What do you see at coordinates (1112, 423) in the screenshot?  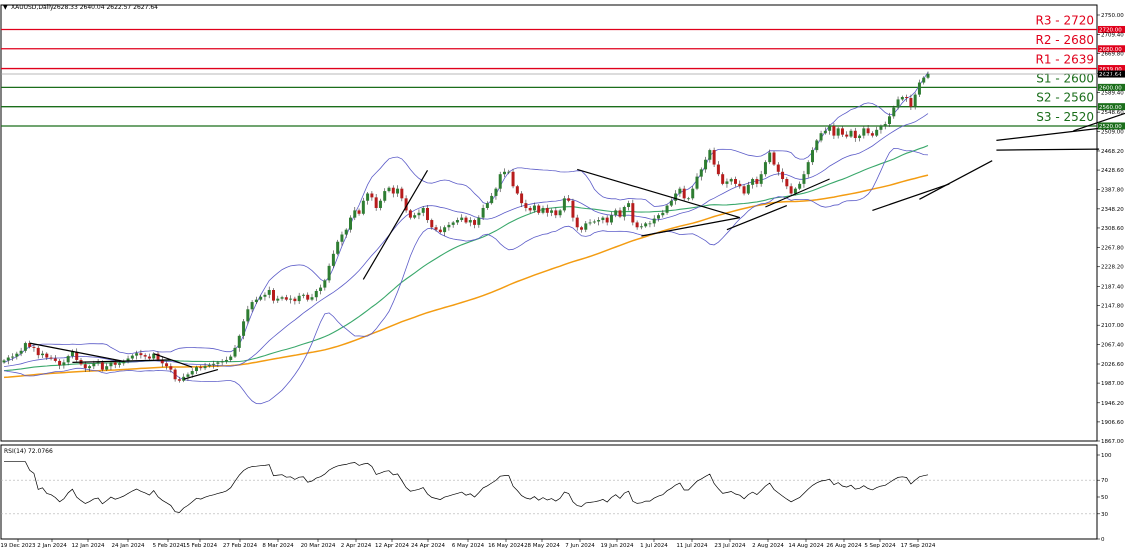 I see `price-tick-label: 1906.60` at bounding box center [1112, 423].